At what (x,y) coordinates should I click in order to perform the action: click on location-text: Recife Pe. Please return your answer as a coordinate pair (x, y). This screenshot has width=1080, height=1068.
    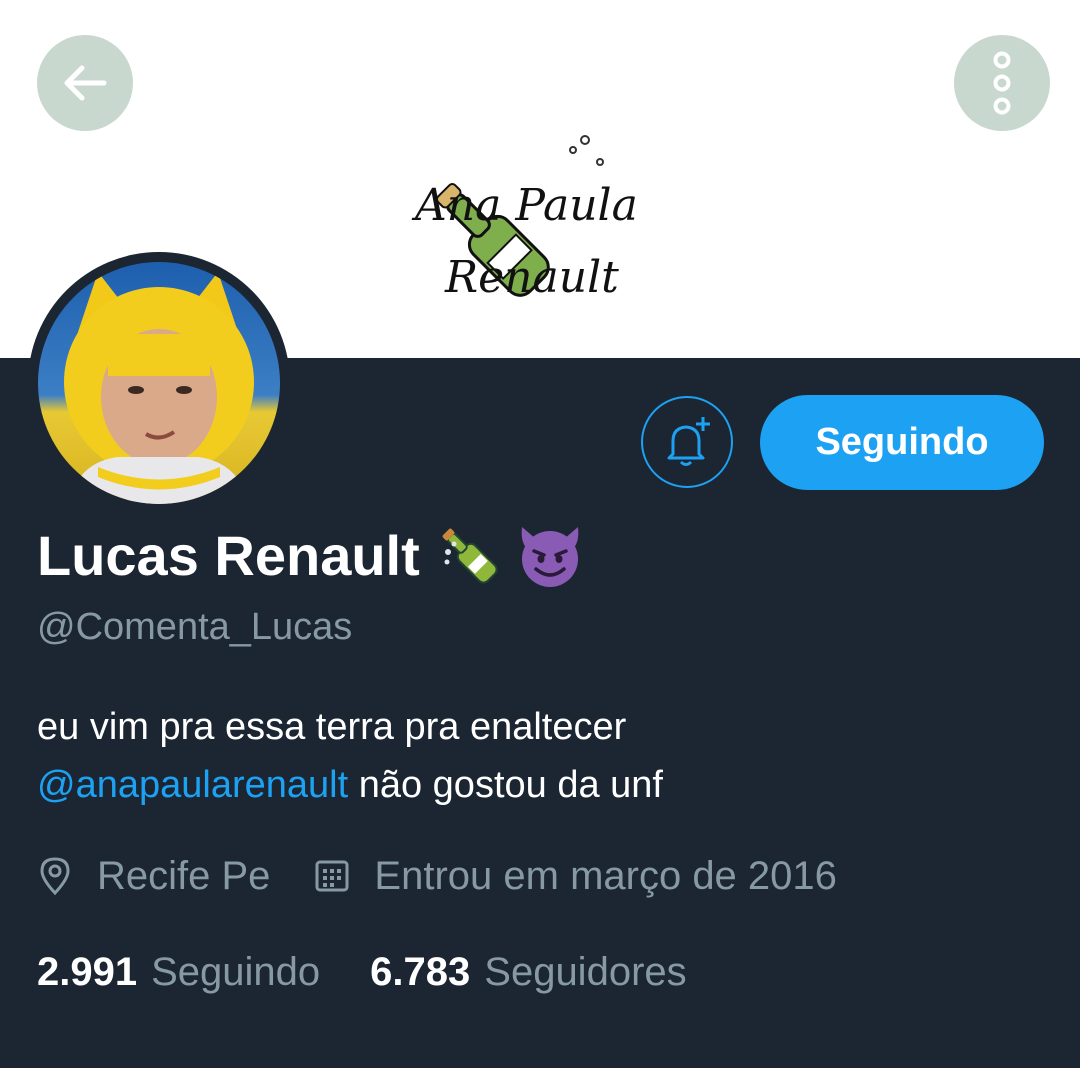
    Looking at the image, I should click on (184, 875).